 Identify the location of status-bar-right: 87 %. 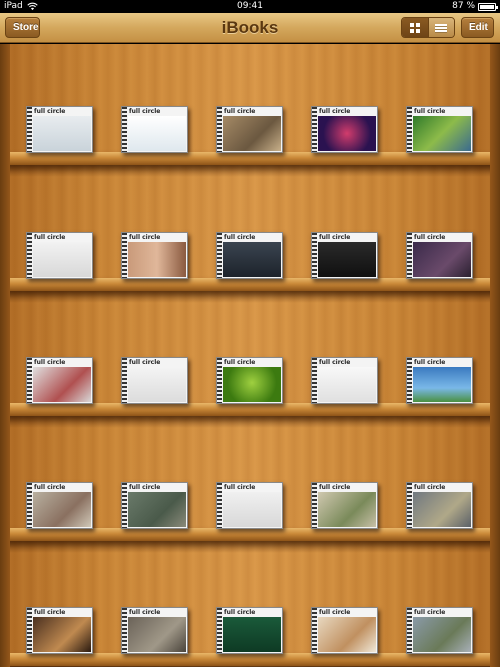
(475, 6).